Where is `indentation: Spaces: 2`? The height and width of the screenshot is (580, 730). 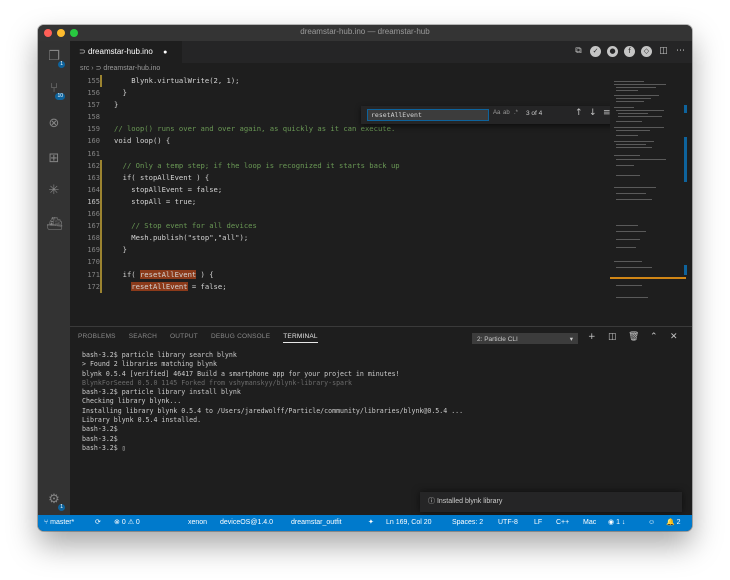 indentation: Spaces: 2 is located at coordinates (467, 523).